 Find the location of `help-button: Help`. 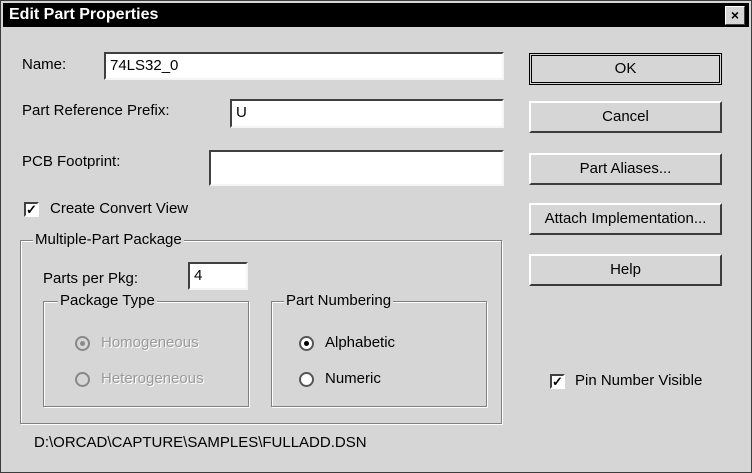

help-button: Help is located at coordinates (625, 270).